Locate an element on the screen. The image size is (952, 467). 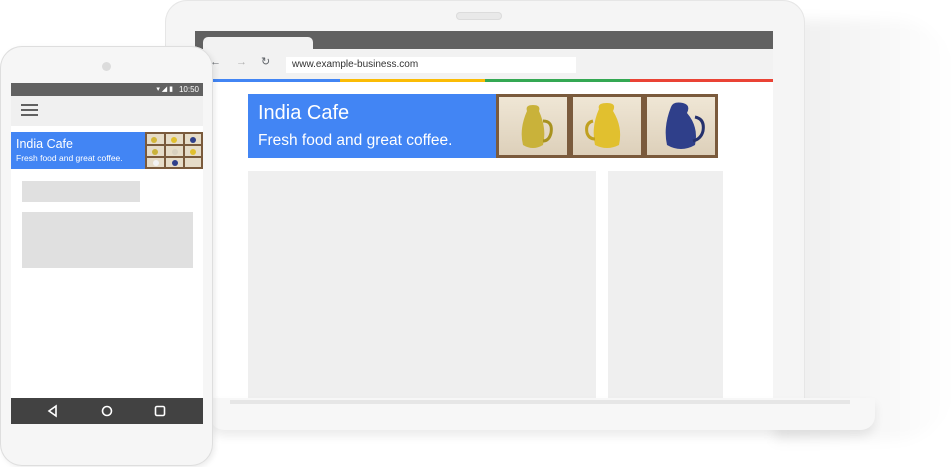
site-subtitle: Fresh food and great coffee. is located at coordinates (355, 140).